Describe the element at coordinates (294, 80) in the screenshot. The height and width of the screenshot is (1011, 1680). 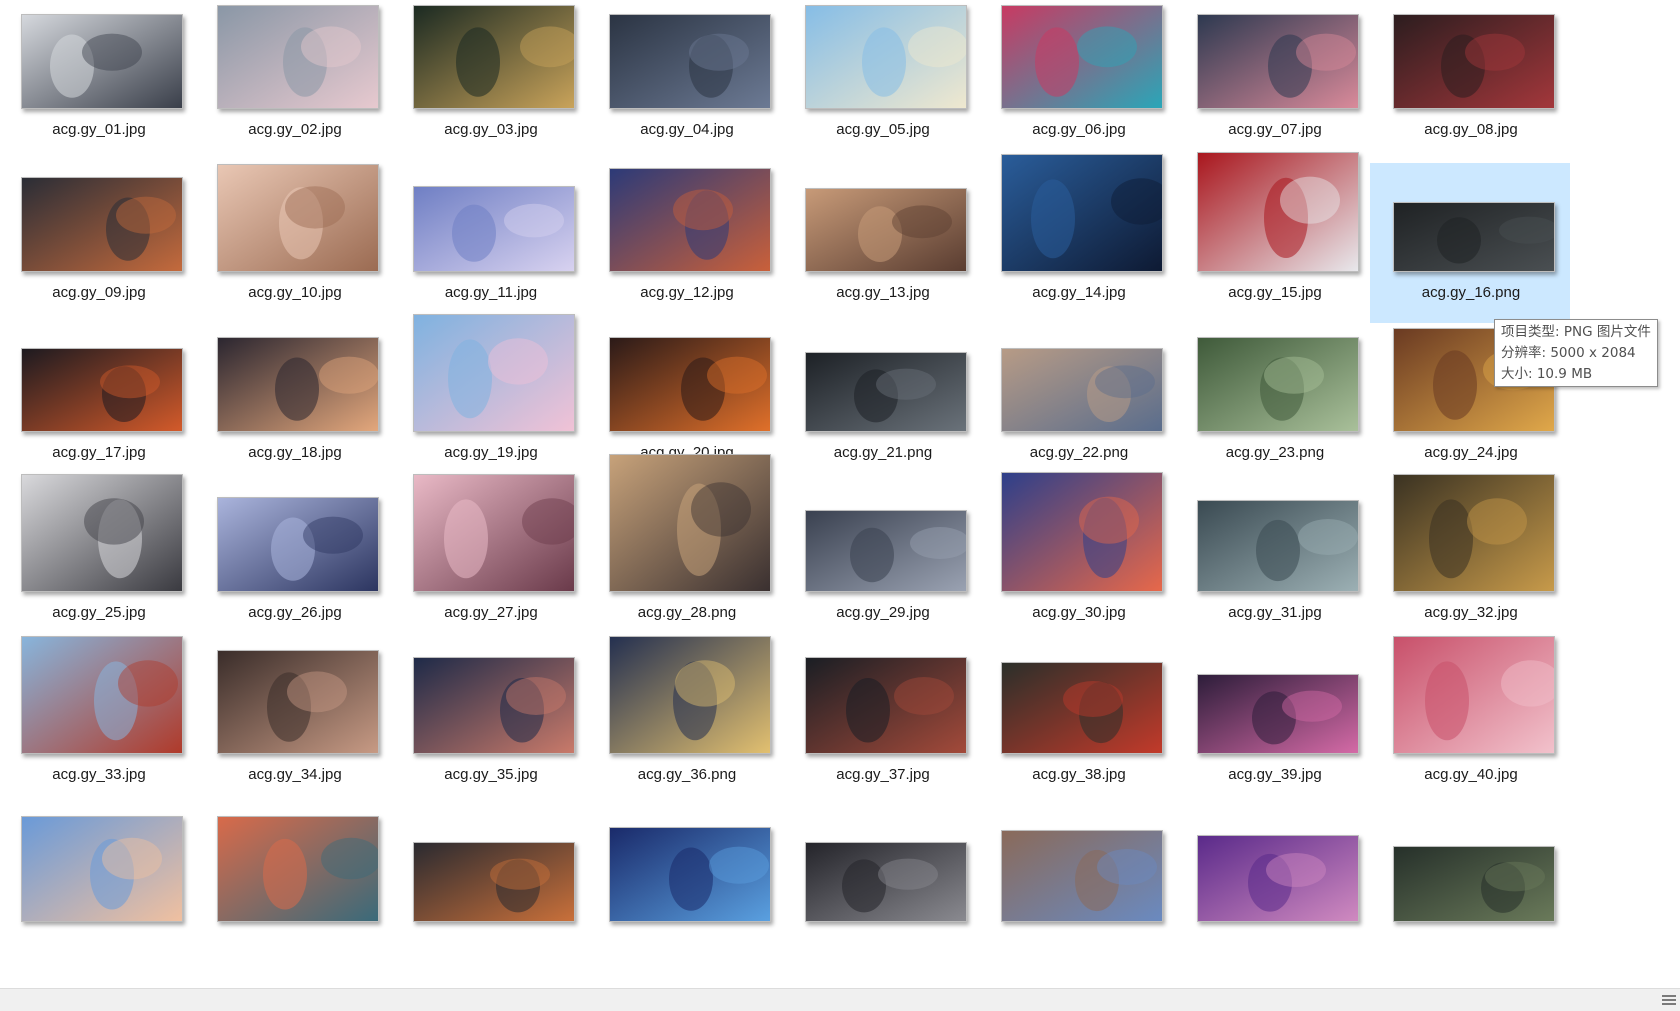
I see `file-item: acg.gy_02.jpg` at that location.